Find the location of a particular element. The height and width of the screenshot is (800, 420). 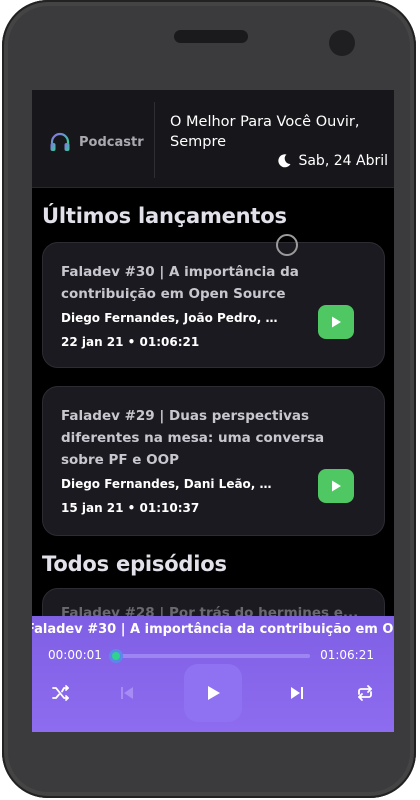

duration: 01:06:21 is located at coordinates (347, 655).